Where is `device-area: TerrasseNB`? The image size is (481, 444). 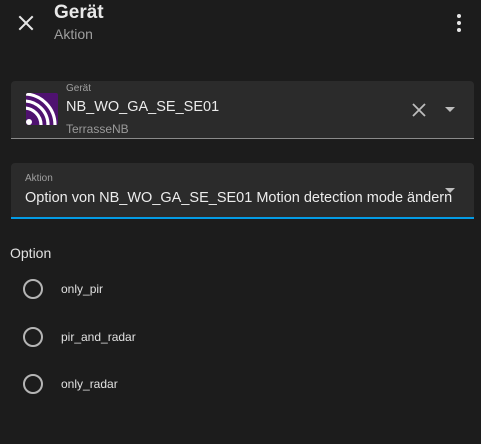 device-area: TerrasseNB is located at coordinates (97, 129).